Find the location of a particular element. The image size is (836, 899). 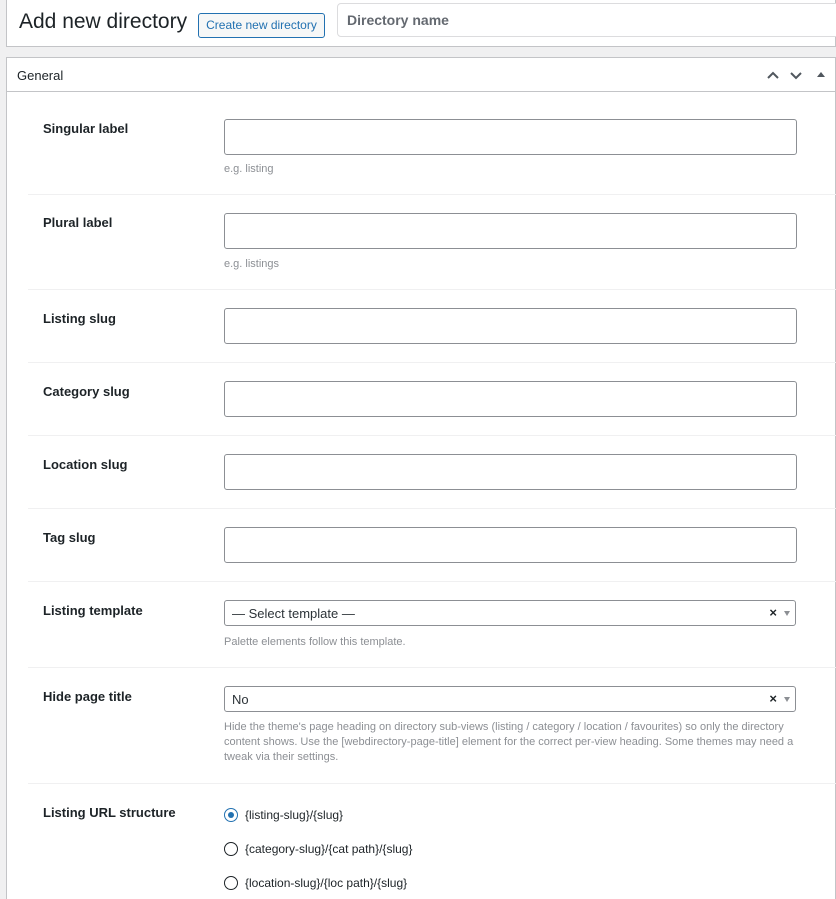

listing-slug-input is located at coordinates (510, 326).